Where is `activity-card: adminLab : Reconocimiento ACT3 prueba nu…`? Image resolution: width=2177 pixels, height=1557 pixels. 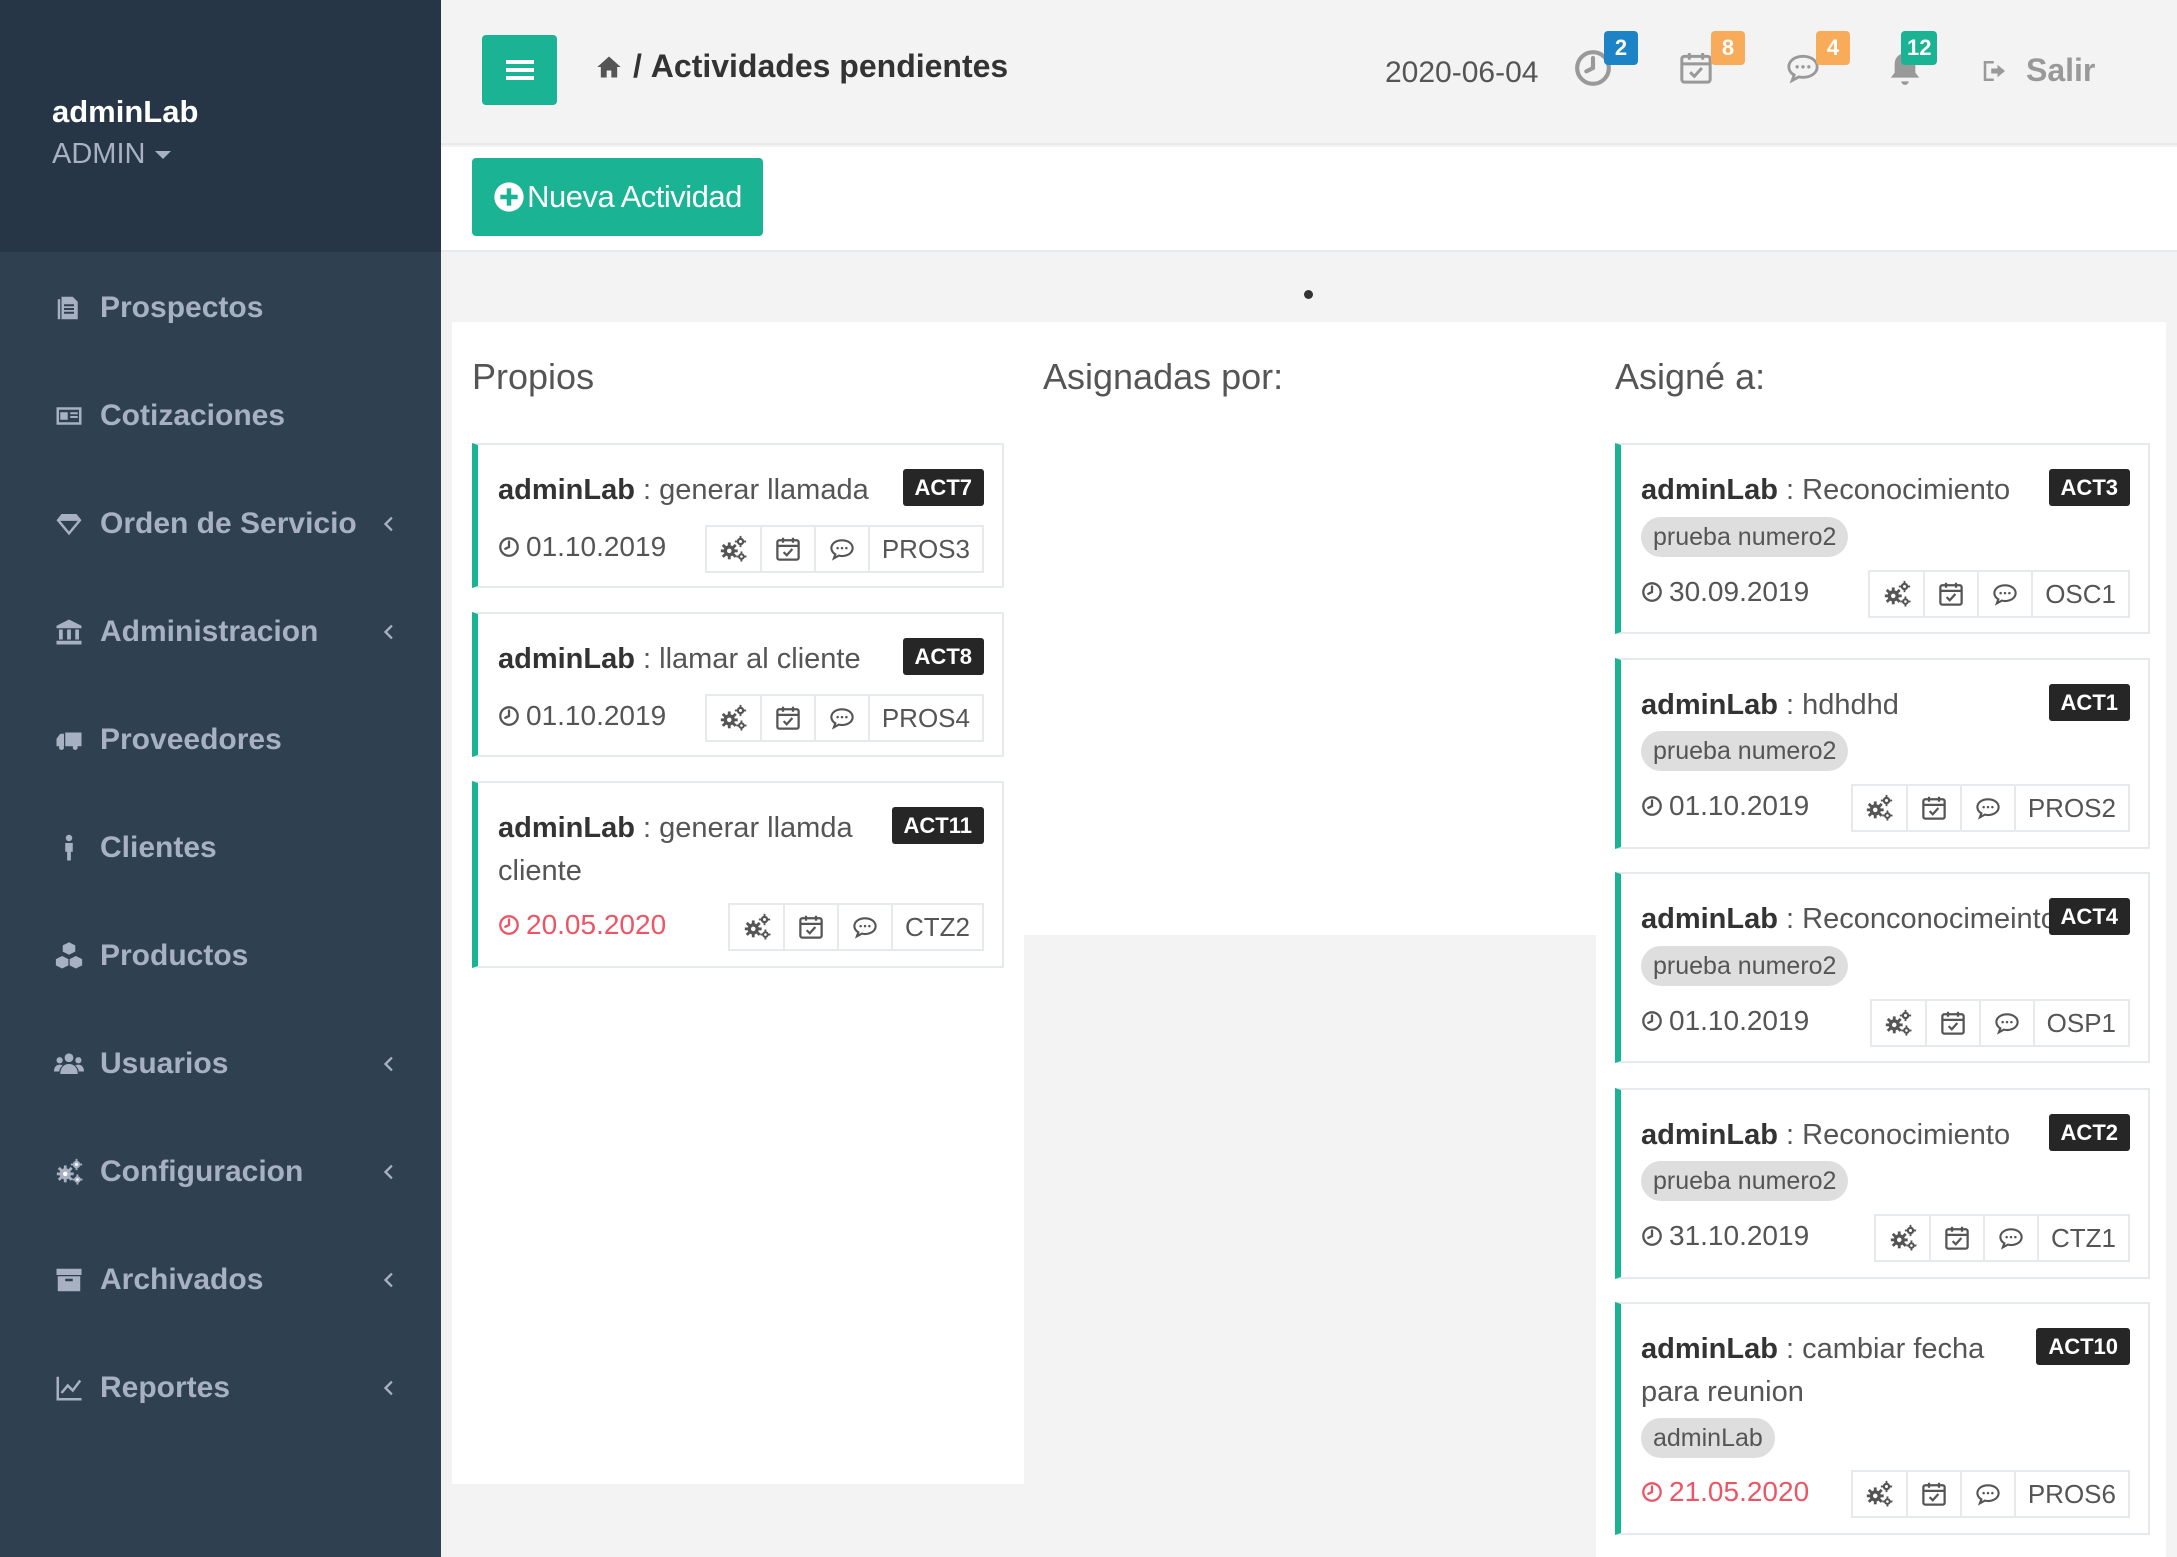
activity-card: adminLab : Reconocimiento ACT3 prueba nu… is located at coordinates (1882, 538).